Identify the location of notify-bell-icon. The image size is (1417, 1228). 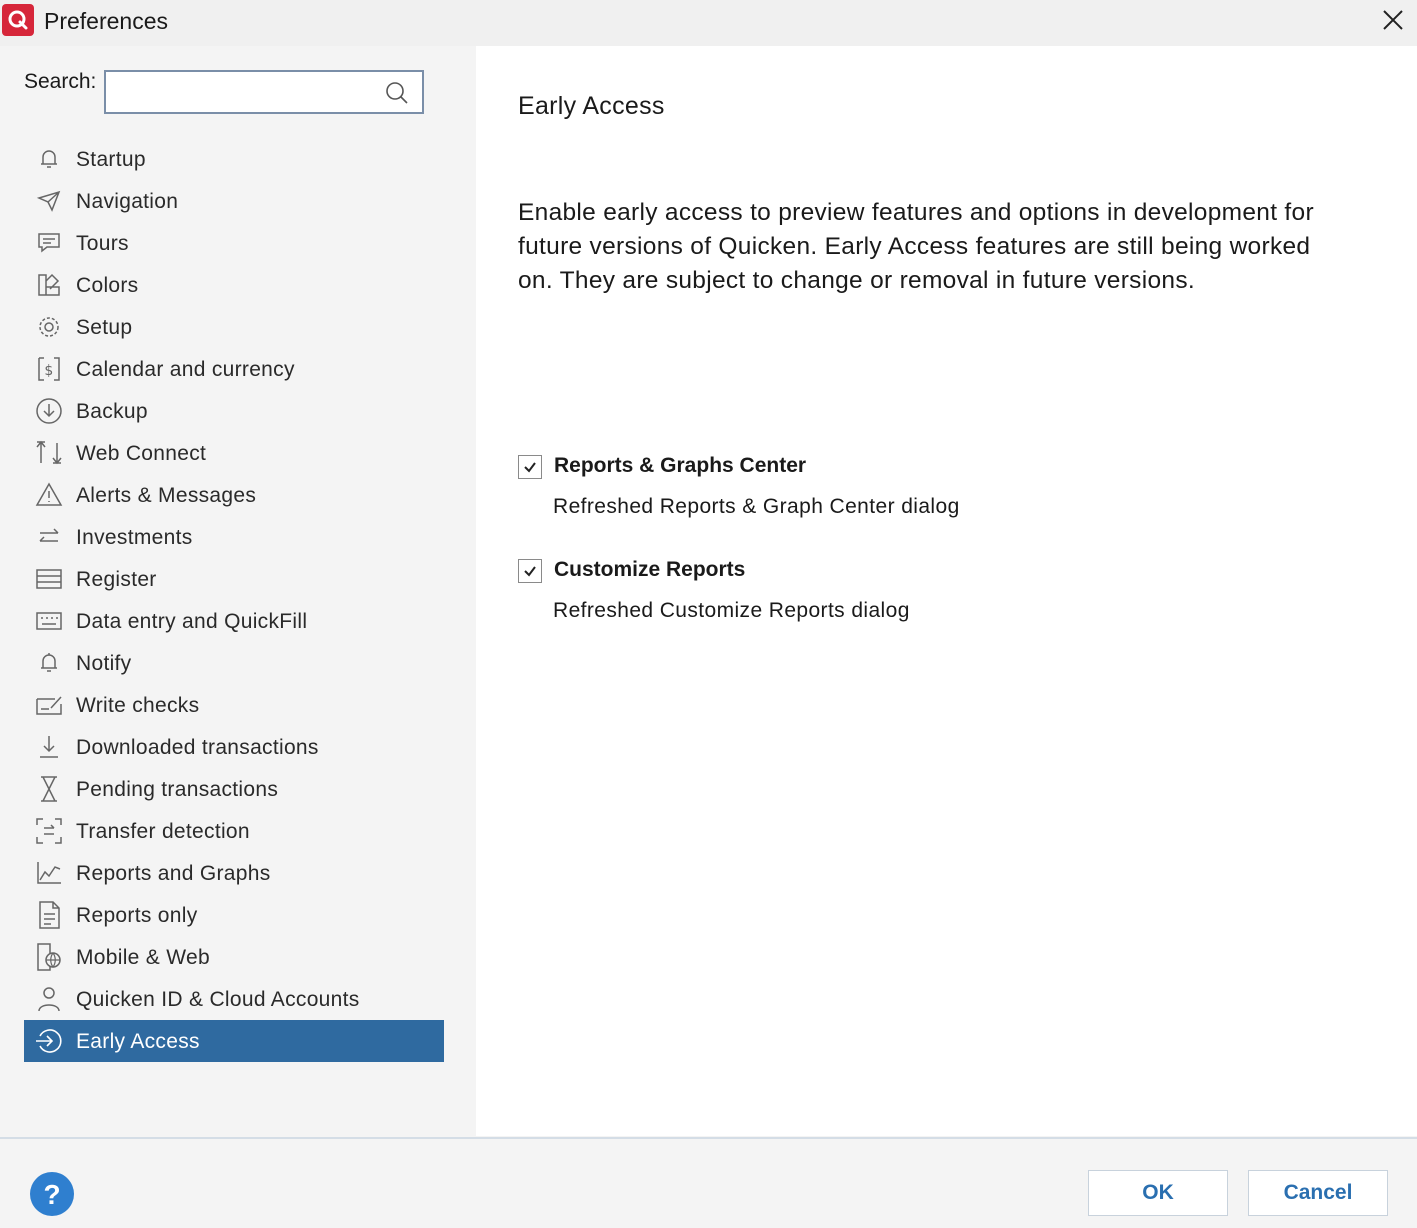
(49, 663).